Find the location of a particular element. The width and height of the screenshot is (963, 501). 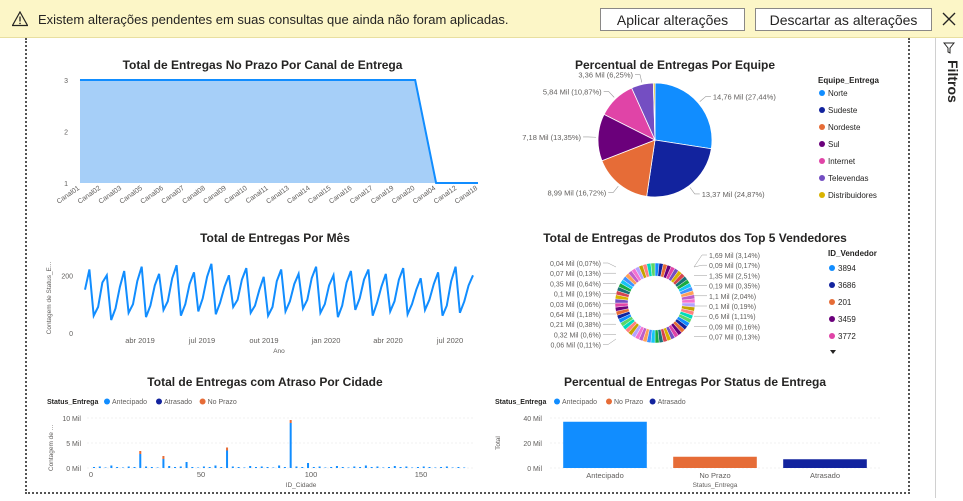

x-tick-label: 100 is located at coordinates (311, 474).